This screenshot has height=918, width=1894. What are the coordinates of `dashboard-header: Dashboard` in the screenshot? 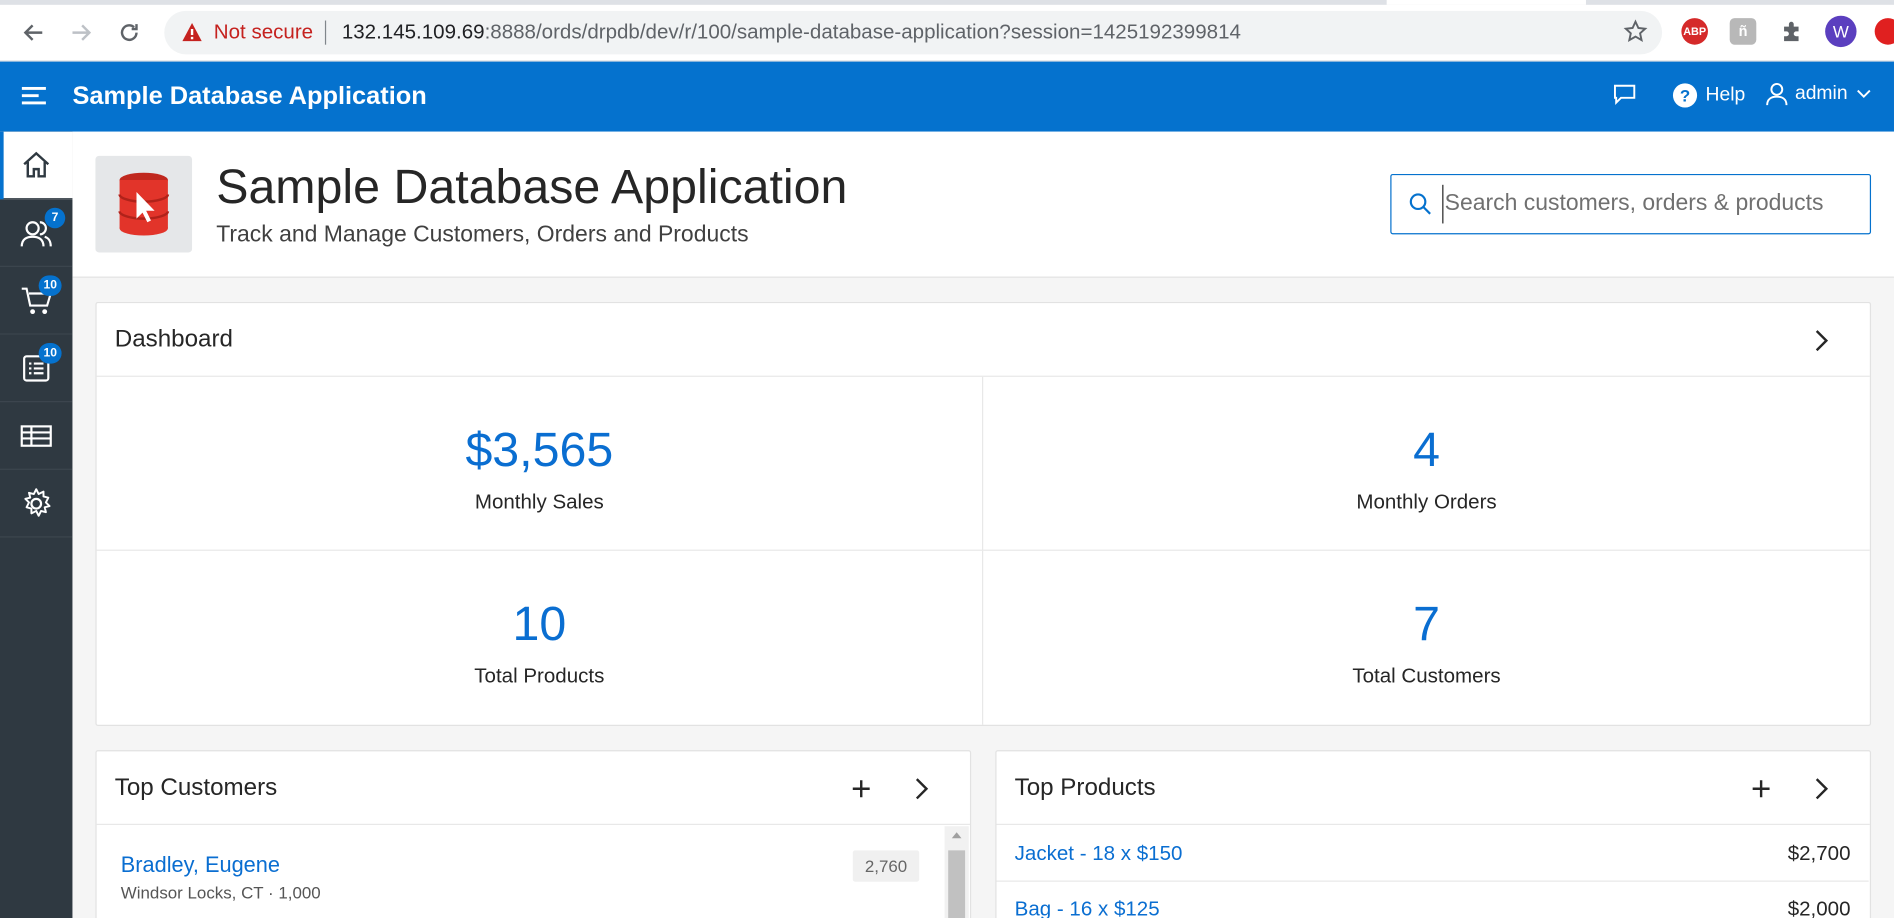 It's located at (983, 340).